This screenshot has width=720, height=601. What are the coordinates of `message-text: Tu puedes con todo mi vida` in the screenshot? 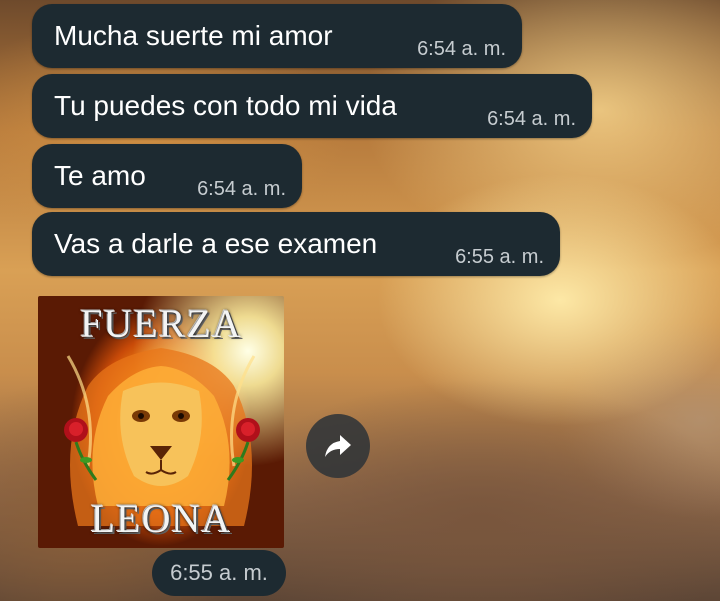 It's located at (225, 105).